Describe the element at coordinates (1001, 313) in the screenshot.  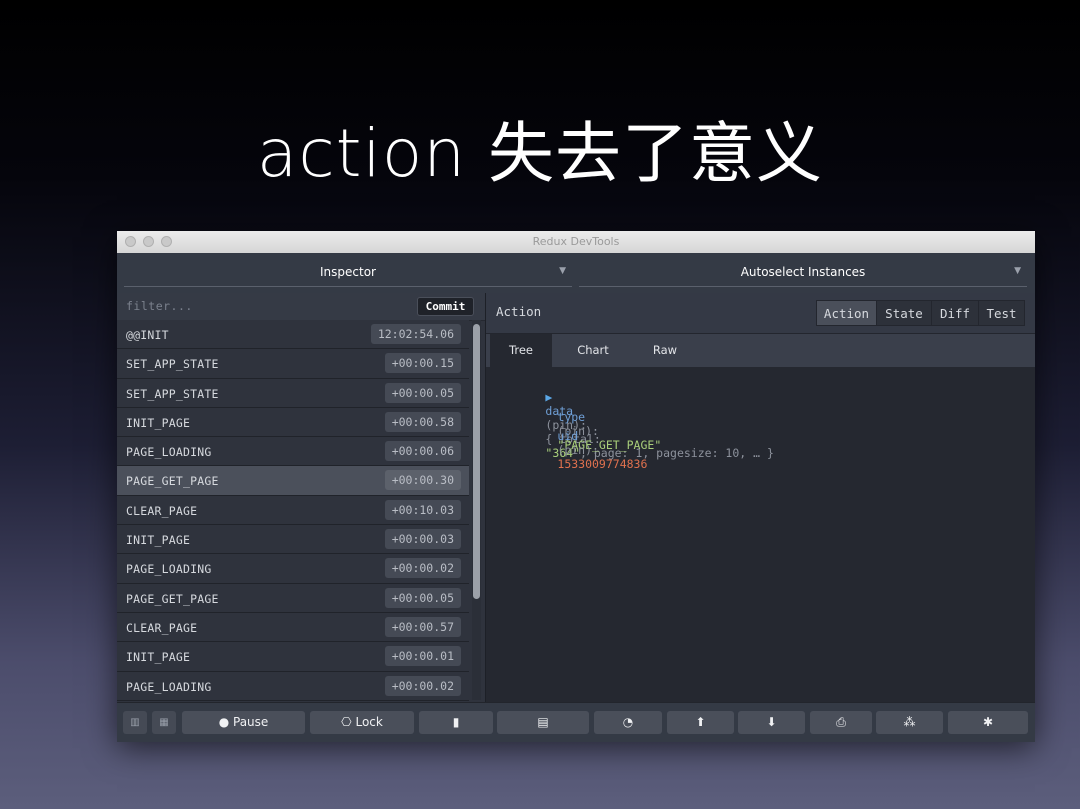
I see `tab-test: Test` at that location.